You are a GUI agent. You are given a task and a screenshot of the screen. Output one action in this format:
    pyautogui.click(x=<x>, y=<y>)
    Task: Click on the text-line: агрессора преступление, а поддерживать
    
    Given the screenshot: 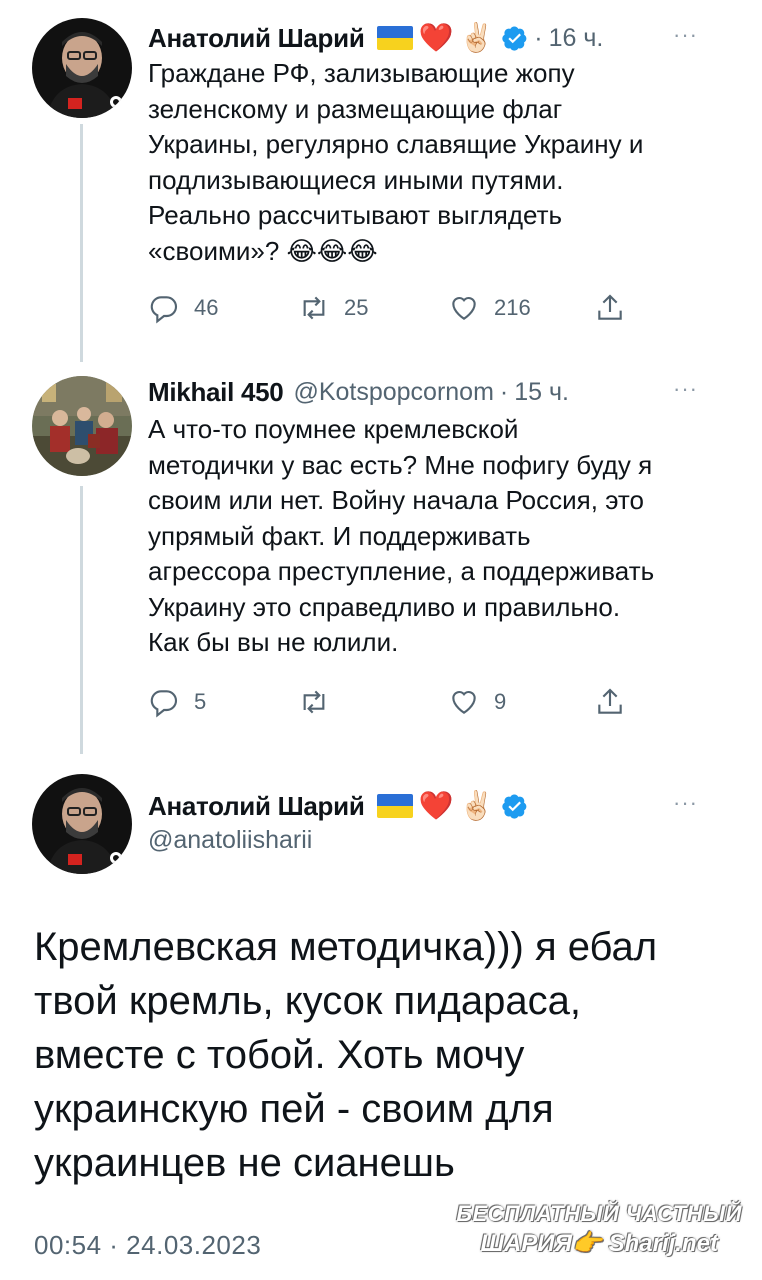 What is the action you would take?
    pyautogui.click(x=401, y=571)
    